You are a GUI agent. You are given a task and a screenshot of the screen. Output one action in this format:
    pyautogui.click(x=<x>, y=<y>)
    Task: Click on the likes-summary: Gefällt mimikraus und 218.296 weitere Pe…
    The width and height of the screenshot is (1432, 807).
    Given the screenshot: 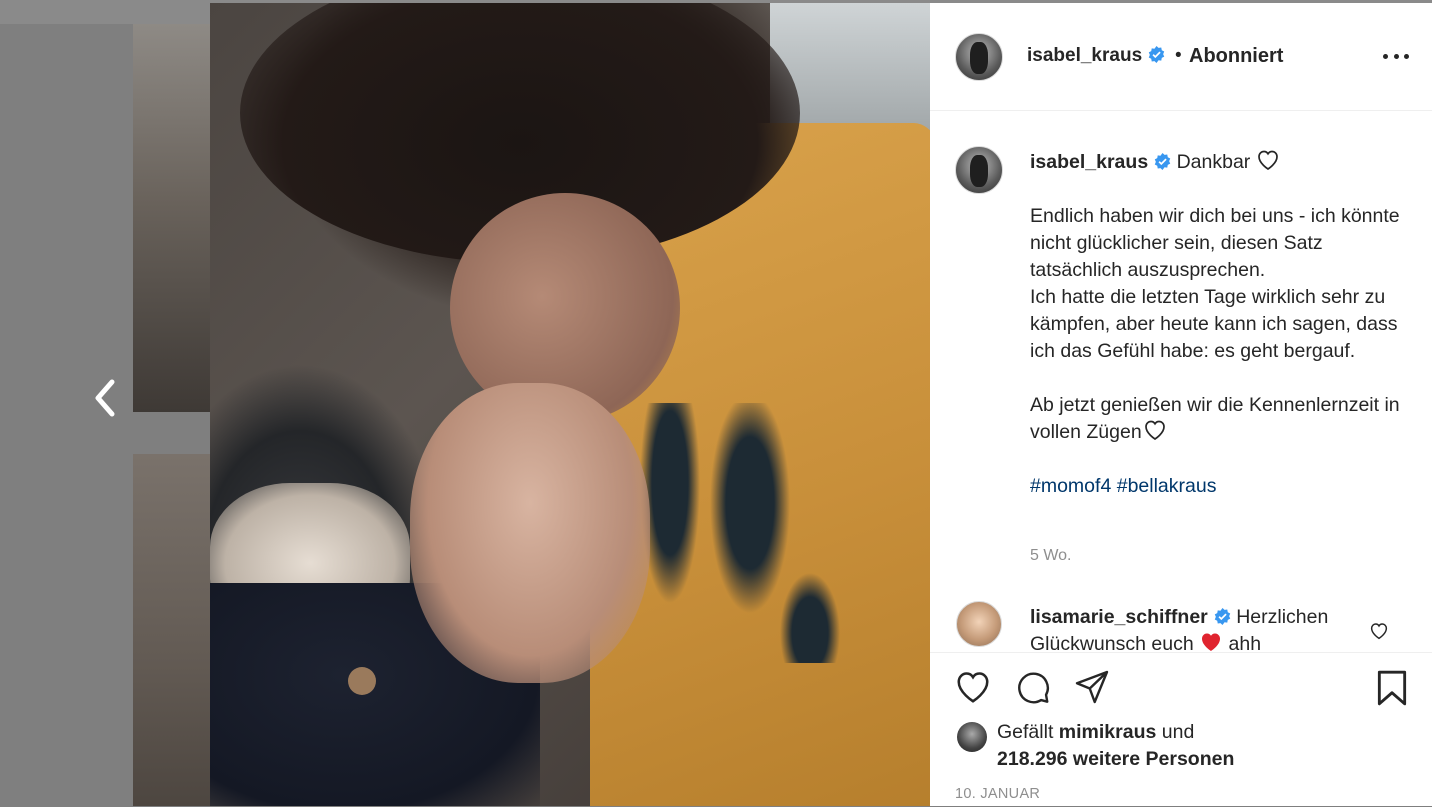 What is the action you would take?
    pyautogui.click(x=1116, y=745)
    